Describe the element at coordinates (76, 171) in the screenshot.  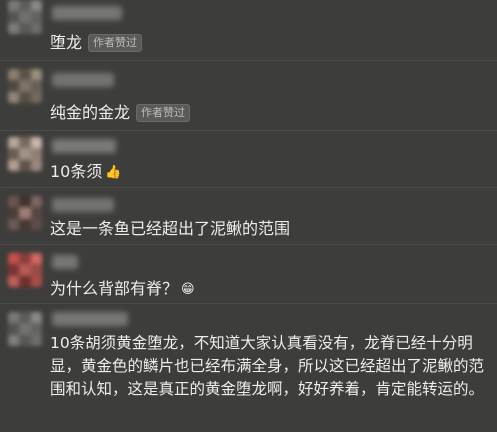
I see `comment-content: 10条须` at that location.